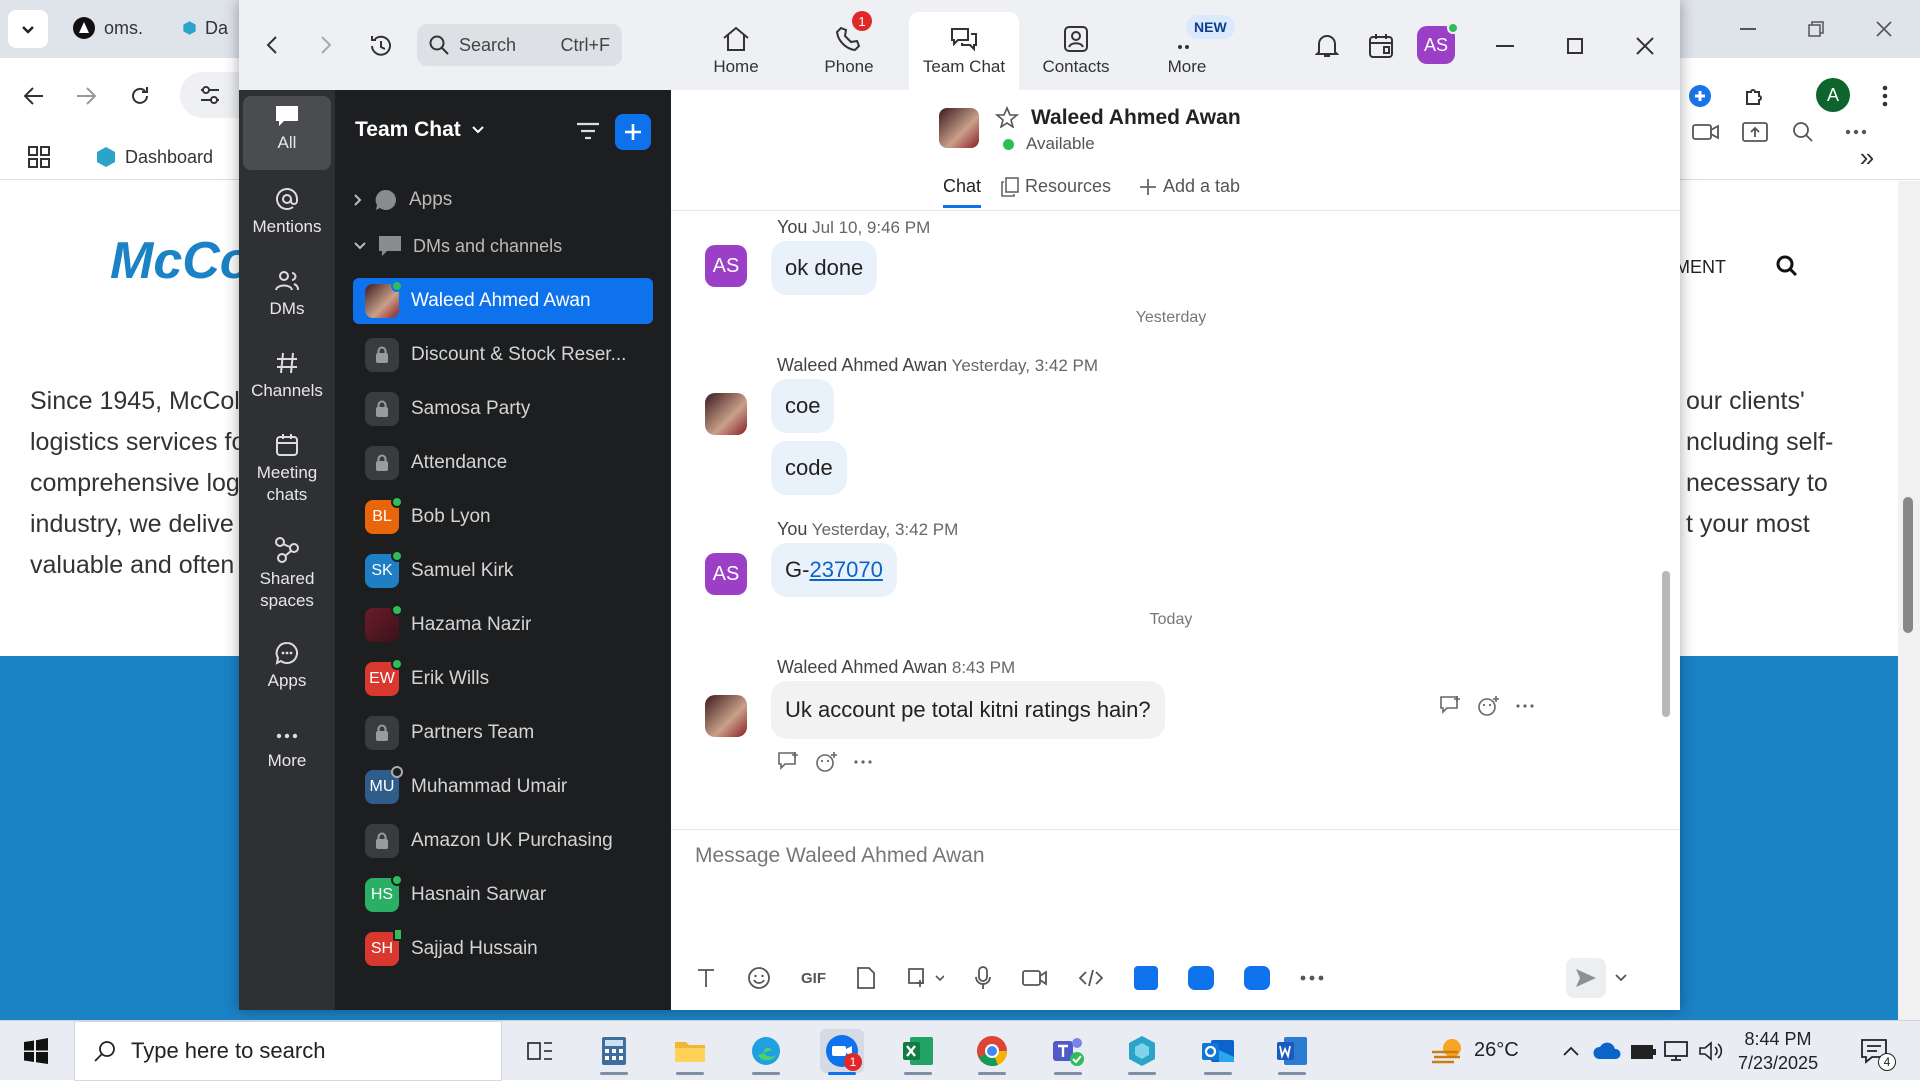 This screenshot has width=1920, height=1081. I want to click on clock: 8:44 PM 7/23/2025, so click(1778, 1051).